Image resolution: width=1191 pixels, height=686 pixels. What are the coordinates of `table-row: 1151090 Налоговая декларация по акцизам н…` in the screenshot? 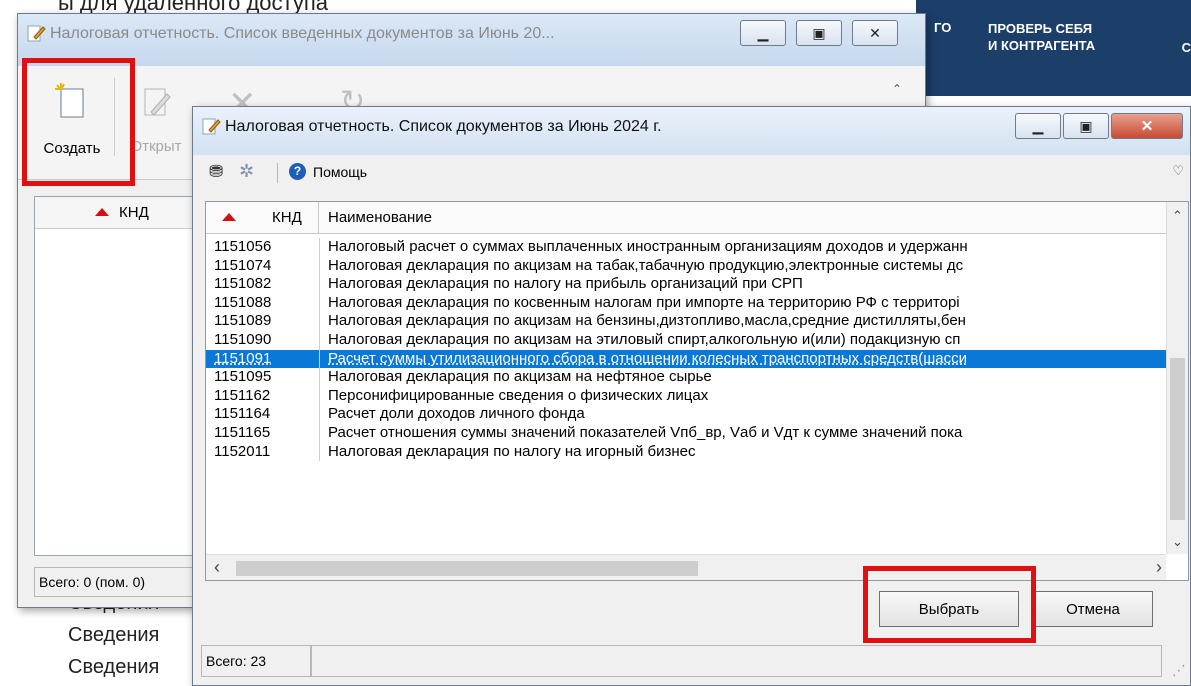 It's located at (687, 340).